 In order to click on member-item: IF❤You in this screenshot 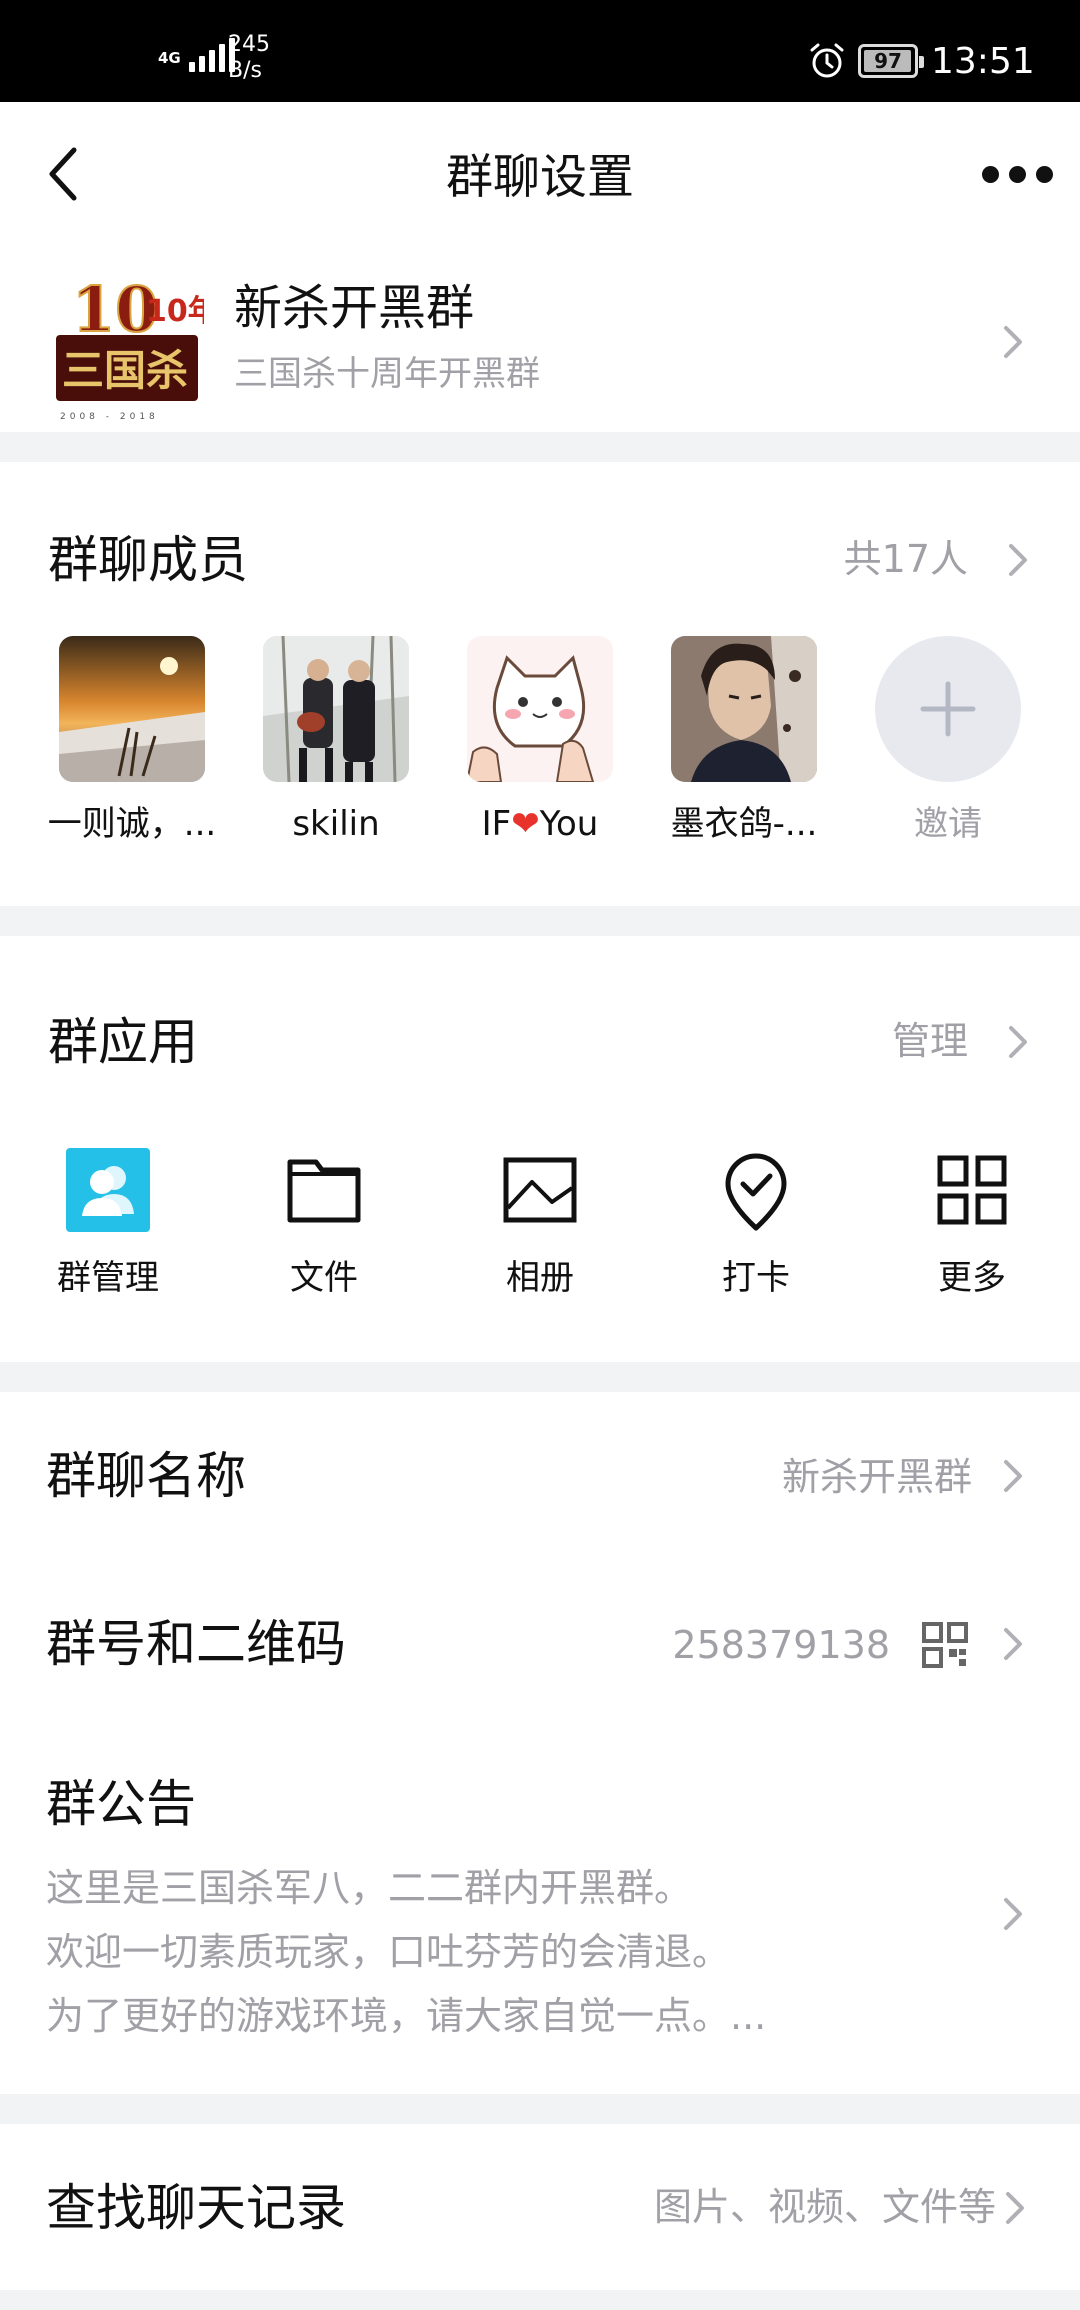, I will do `click(540, 741)`.